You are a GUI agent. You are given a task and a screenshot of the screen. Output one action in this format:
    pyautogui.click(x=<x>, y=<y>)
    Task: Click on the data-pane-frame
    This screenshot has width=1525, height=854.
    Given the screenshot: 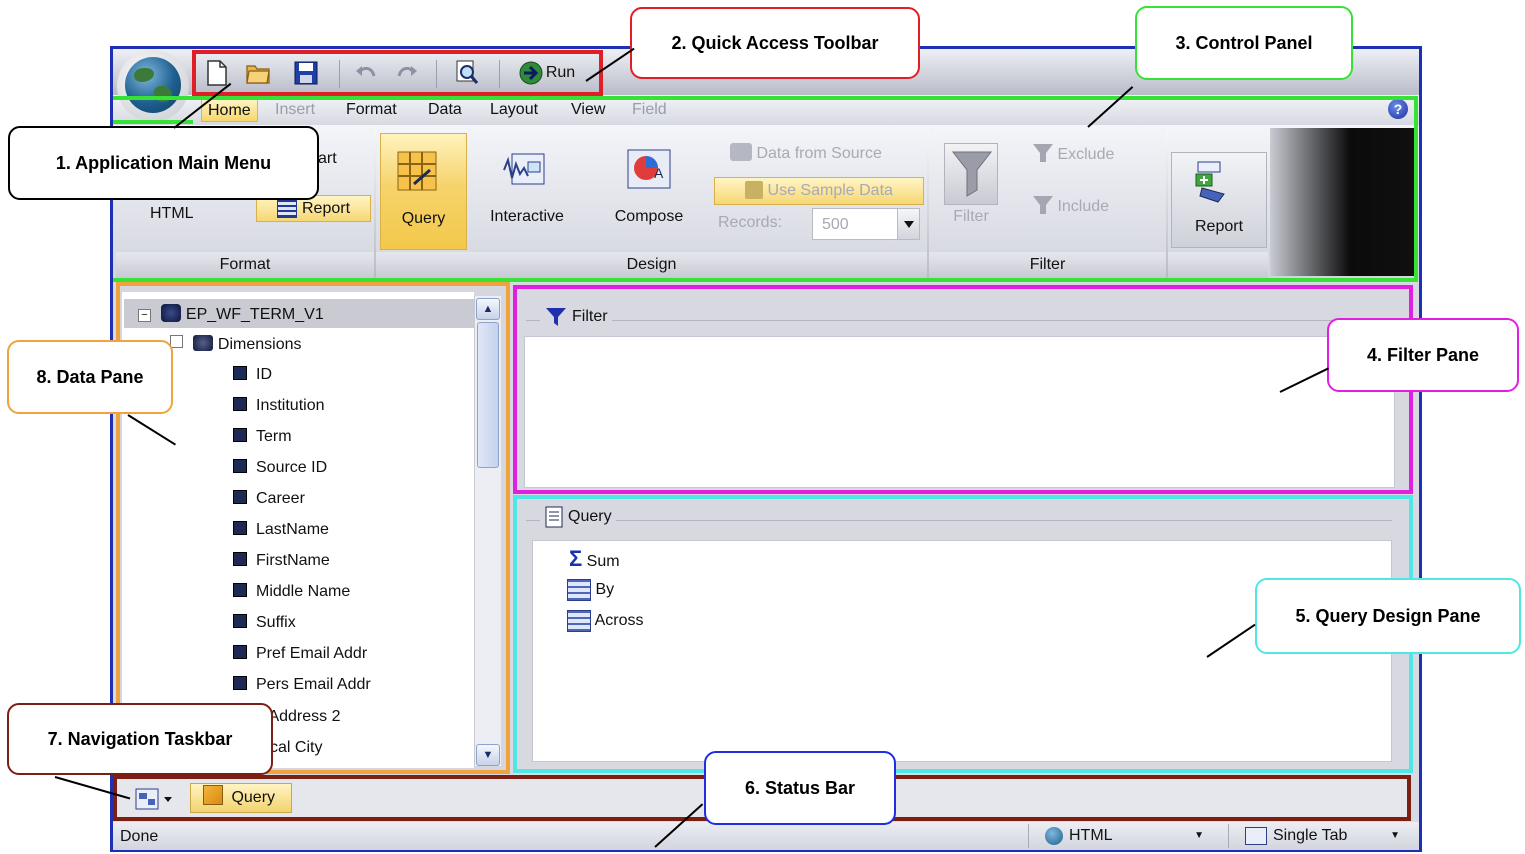 What is the action you would take?
    pyautogui.click(x=313, y=528)
    